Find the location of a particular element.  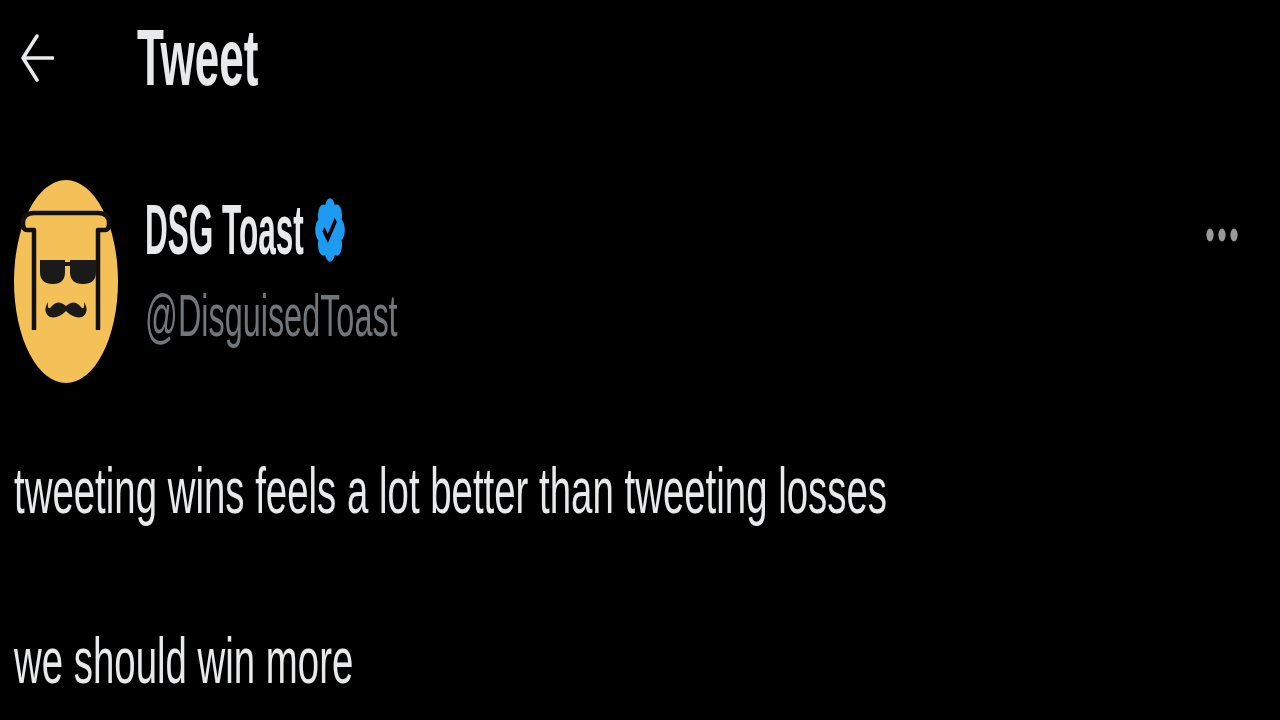

tweet-text: we should win more is located at coordinates (184, 661).